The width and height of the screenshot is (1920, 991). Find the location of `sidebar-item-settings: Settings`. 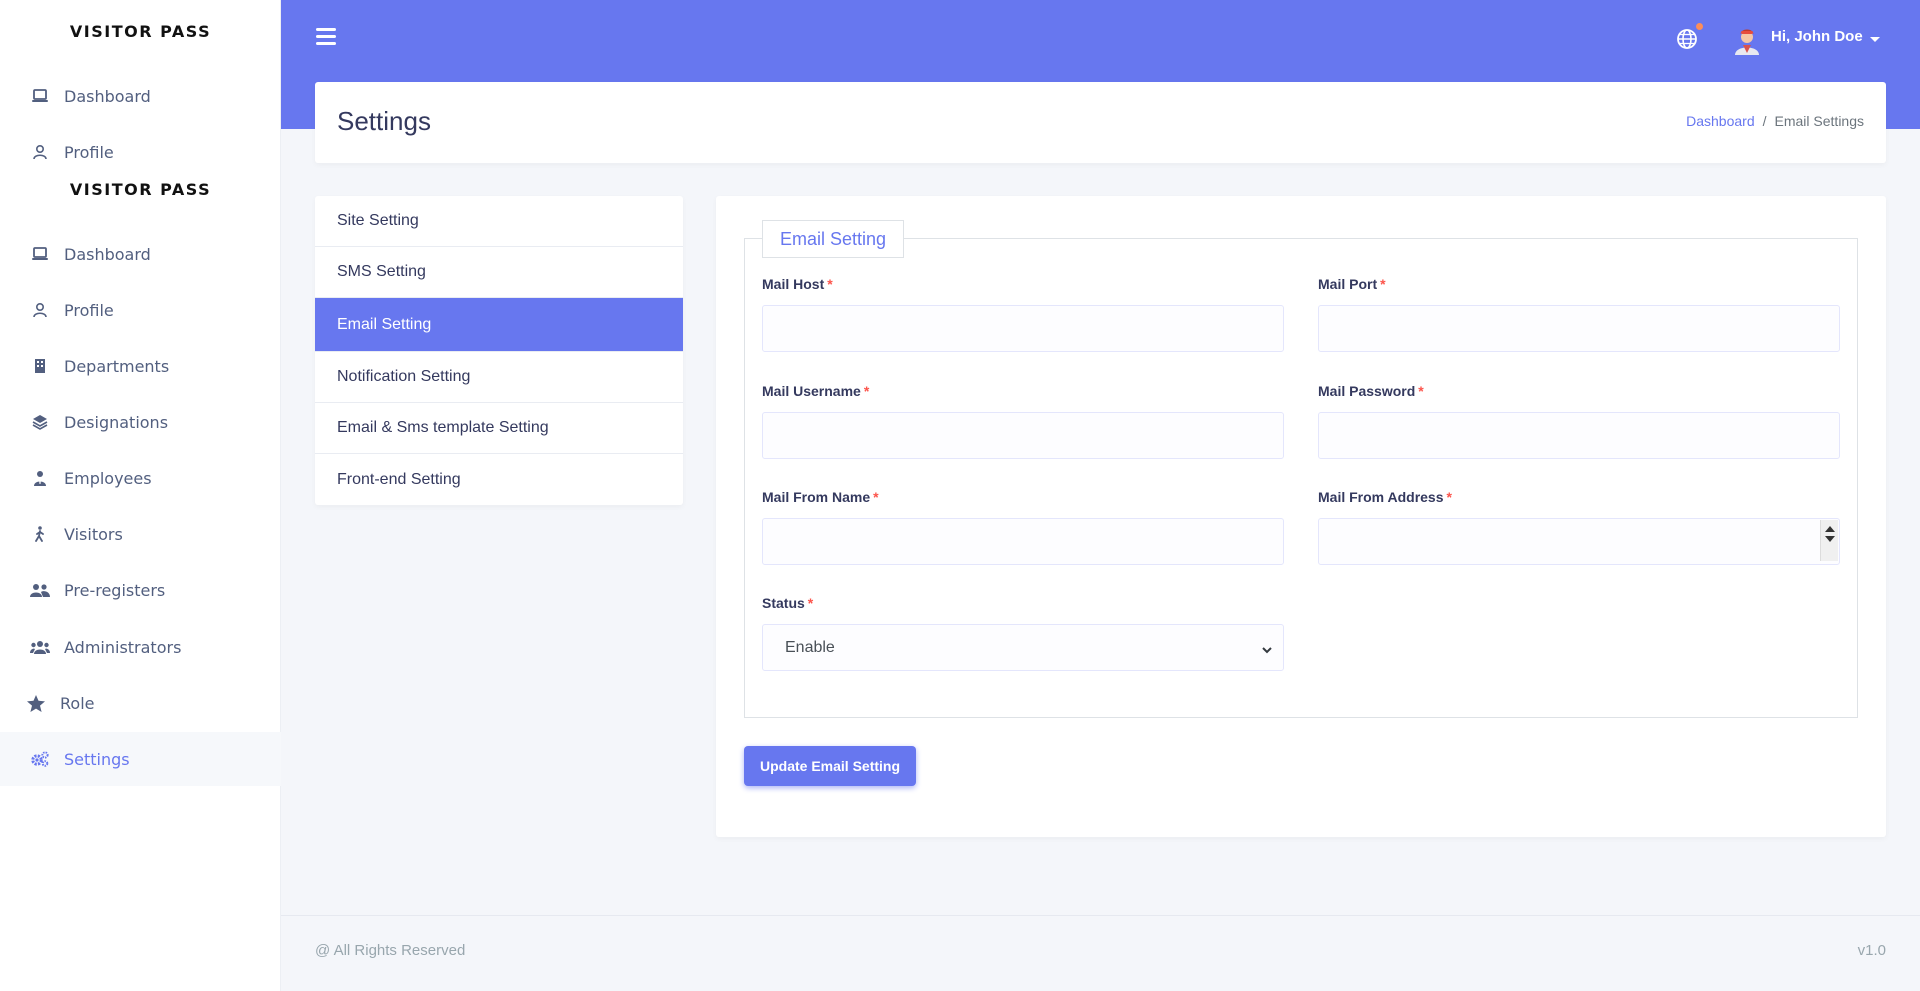

sidebar-item-settings: Settings is located at coordinates (140, 759).